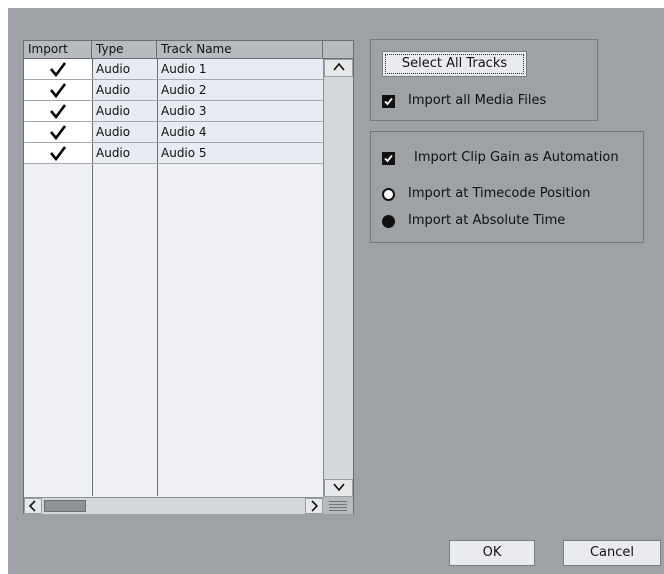 The width and height of the screenshot is (664, 574). I want to click on chevron-down-icon, so click(338, 487).